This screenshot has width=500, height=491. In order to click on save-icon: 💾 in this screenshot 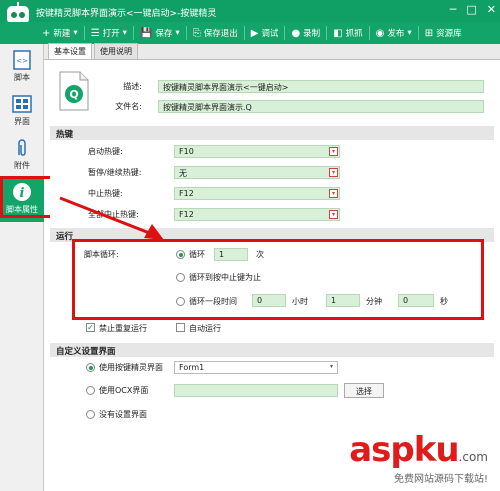, I will do `click(146, 33)`.